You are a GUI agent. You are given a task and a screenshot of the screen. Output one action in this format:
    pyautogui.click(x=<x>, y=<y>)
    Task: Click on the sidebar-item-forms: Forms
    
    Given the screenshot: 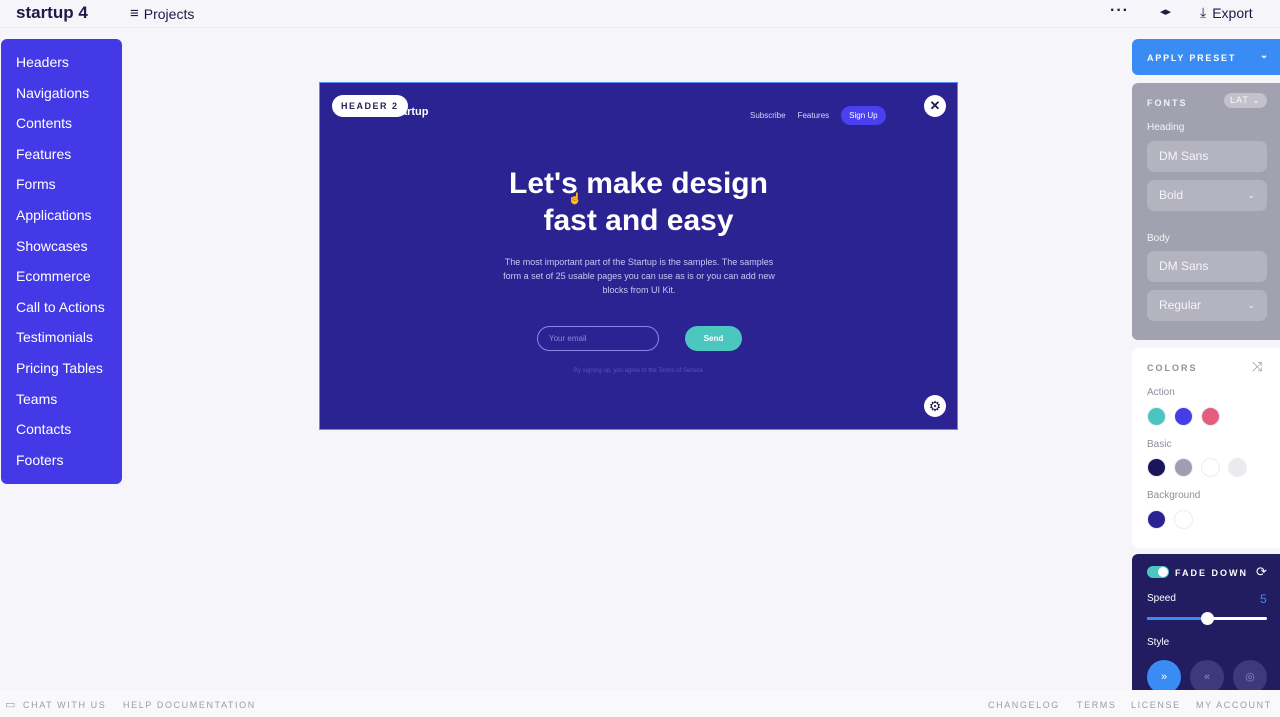 What is the action you would take?
    pyautogui.click(x=61, y=184)
    